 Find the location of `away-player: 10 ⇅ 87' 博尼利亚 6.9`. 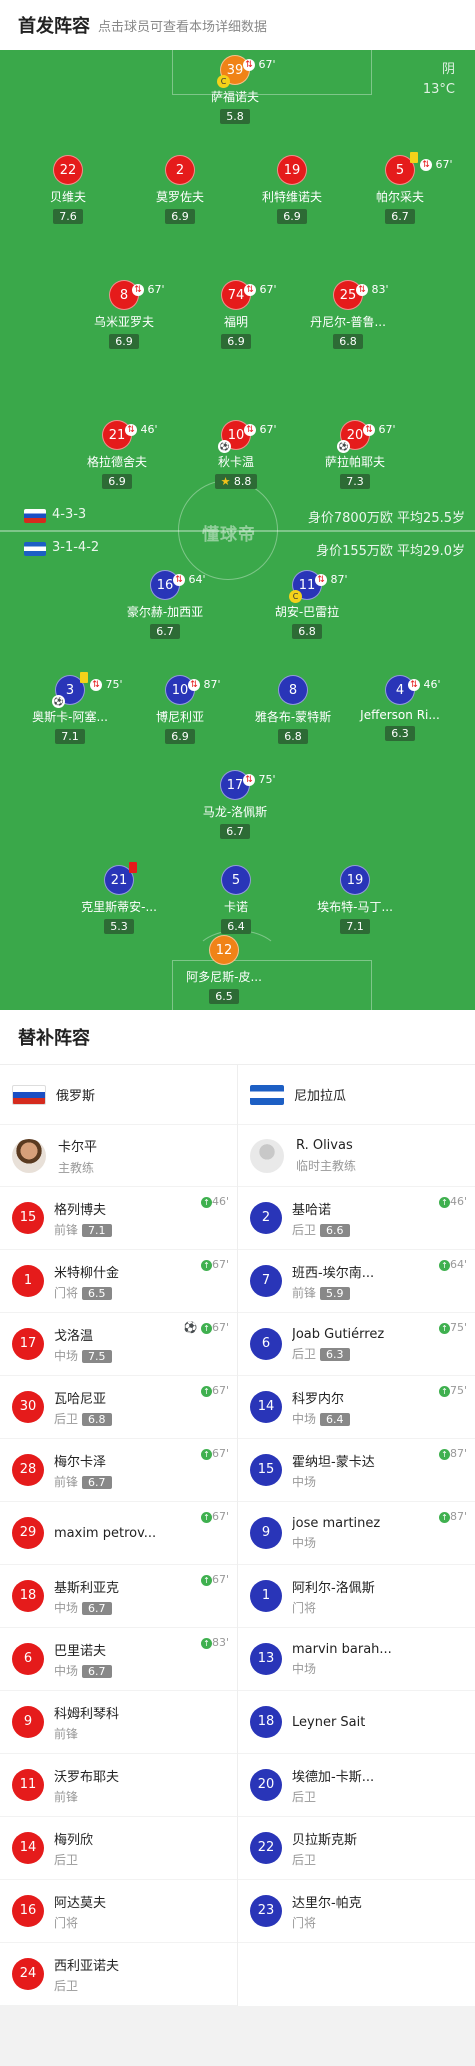

away-player: 10 ⇅ 87' 博尼利亚 6.9 is located at coordinates (180, 709).